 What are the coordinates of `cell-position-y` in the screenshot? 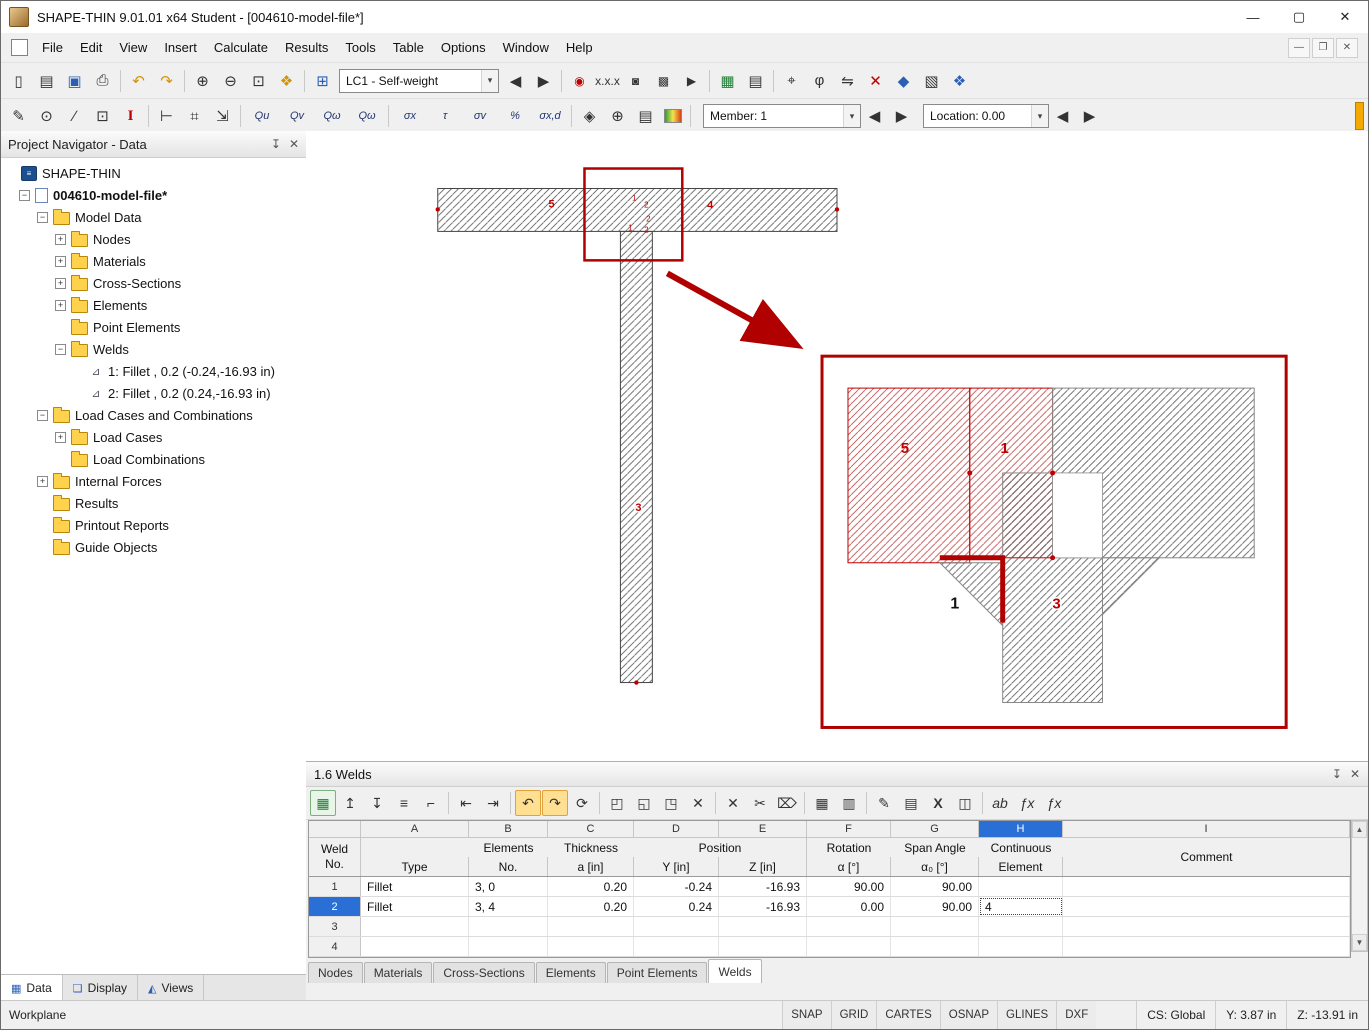 It's located at (676, 926).